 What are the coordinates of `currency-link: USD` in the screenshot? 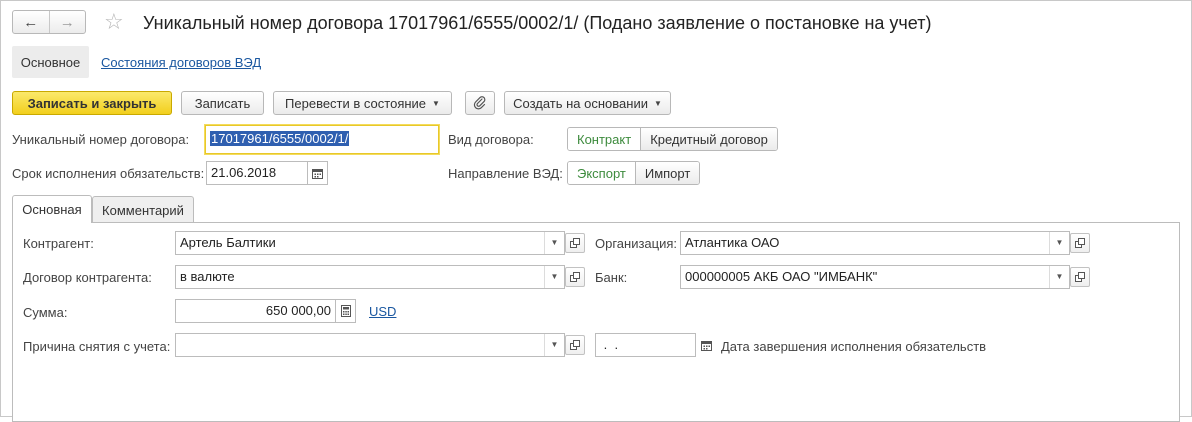 It's located at (382, 311).